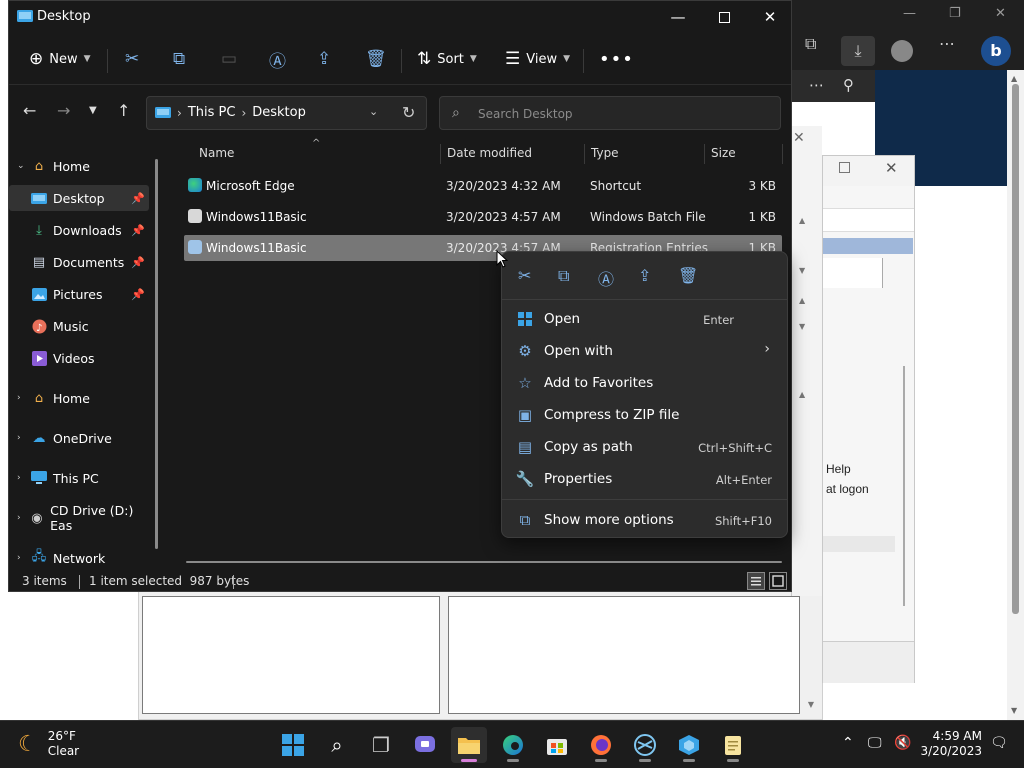 The height and width of the screenshot is (768, 1024). I want to click on search-taskbar-button: ⌕, so click(337, 745).